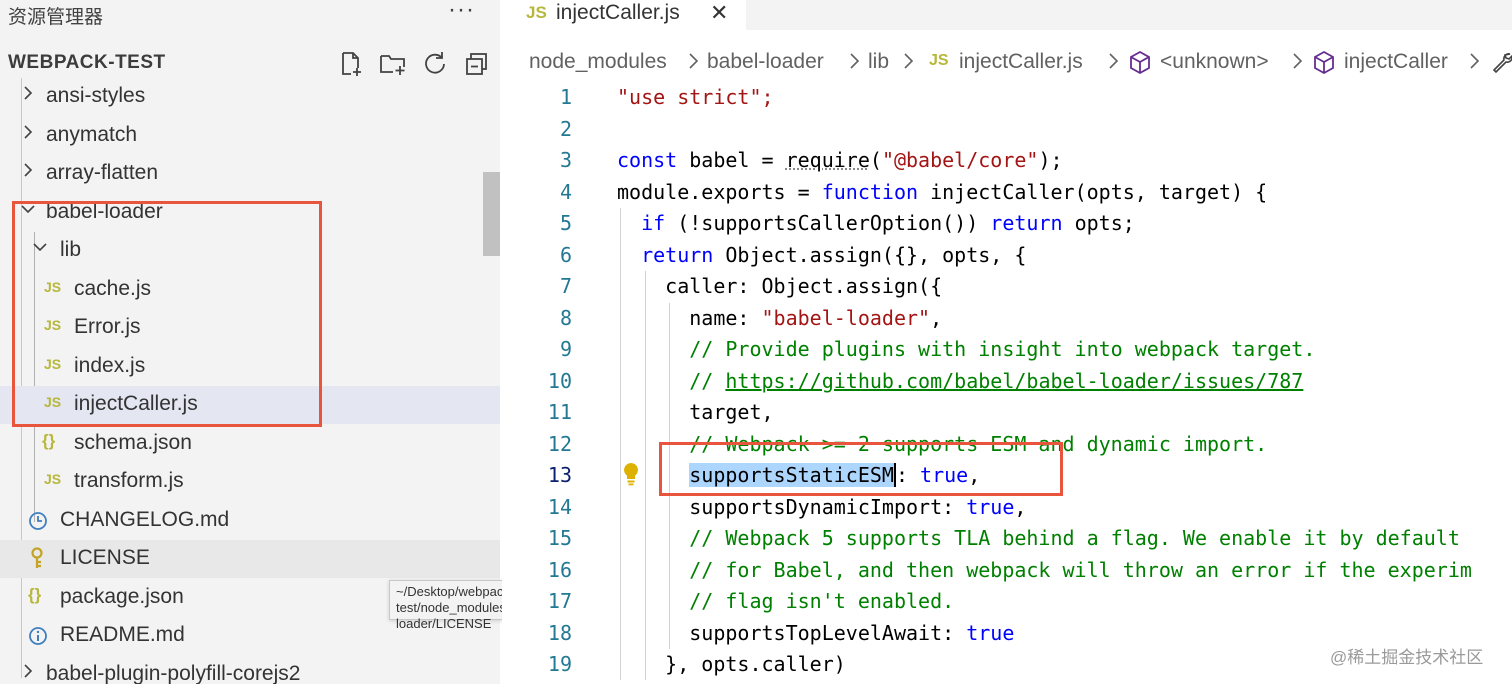 Image resolution: width=1512 pixels, height=684 pixels. What do you see at coordinates (780, 286) in the screenshot?
I see `code-text: caller: Object.assign({` at bounding box center [780, 286].